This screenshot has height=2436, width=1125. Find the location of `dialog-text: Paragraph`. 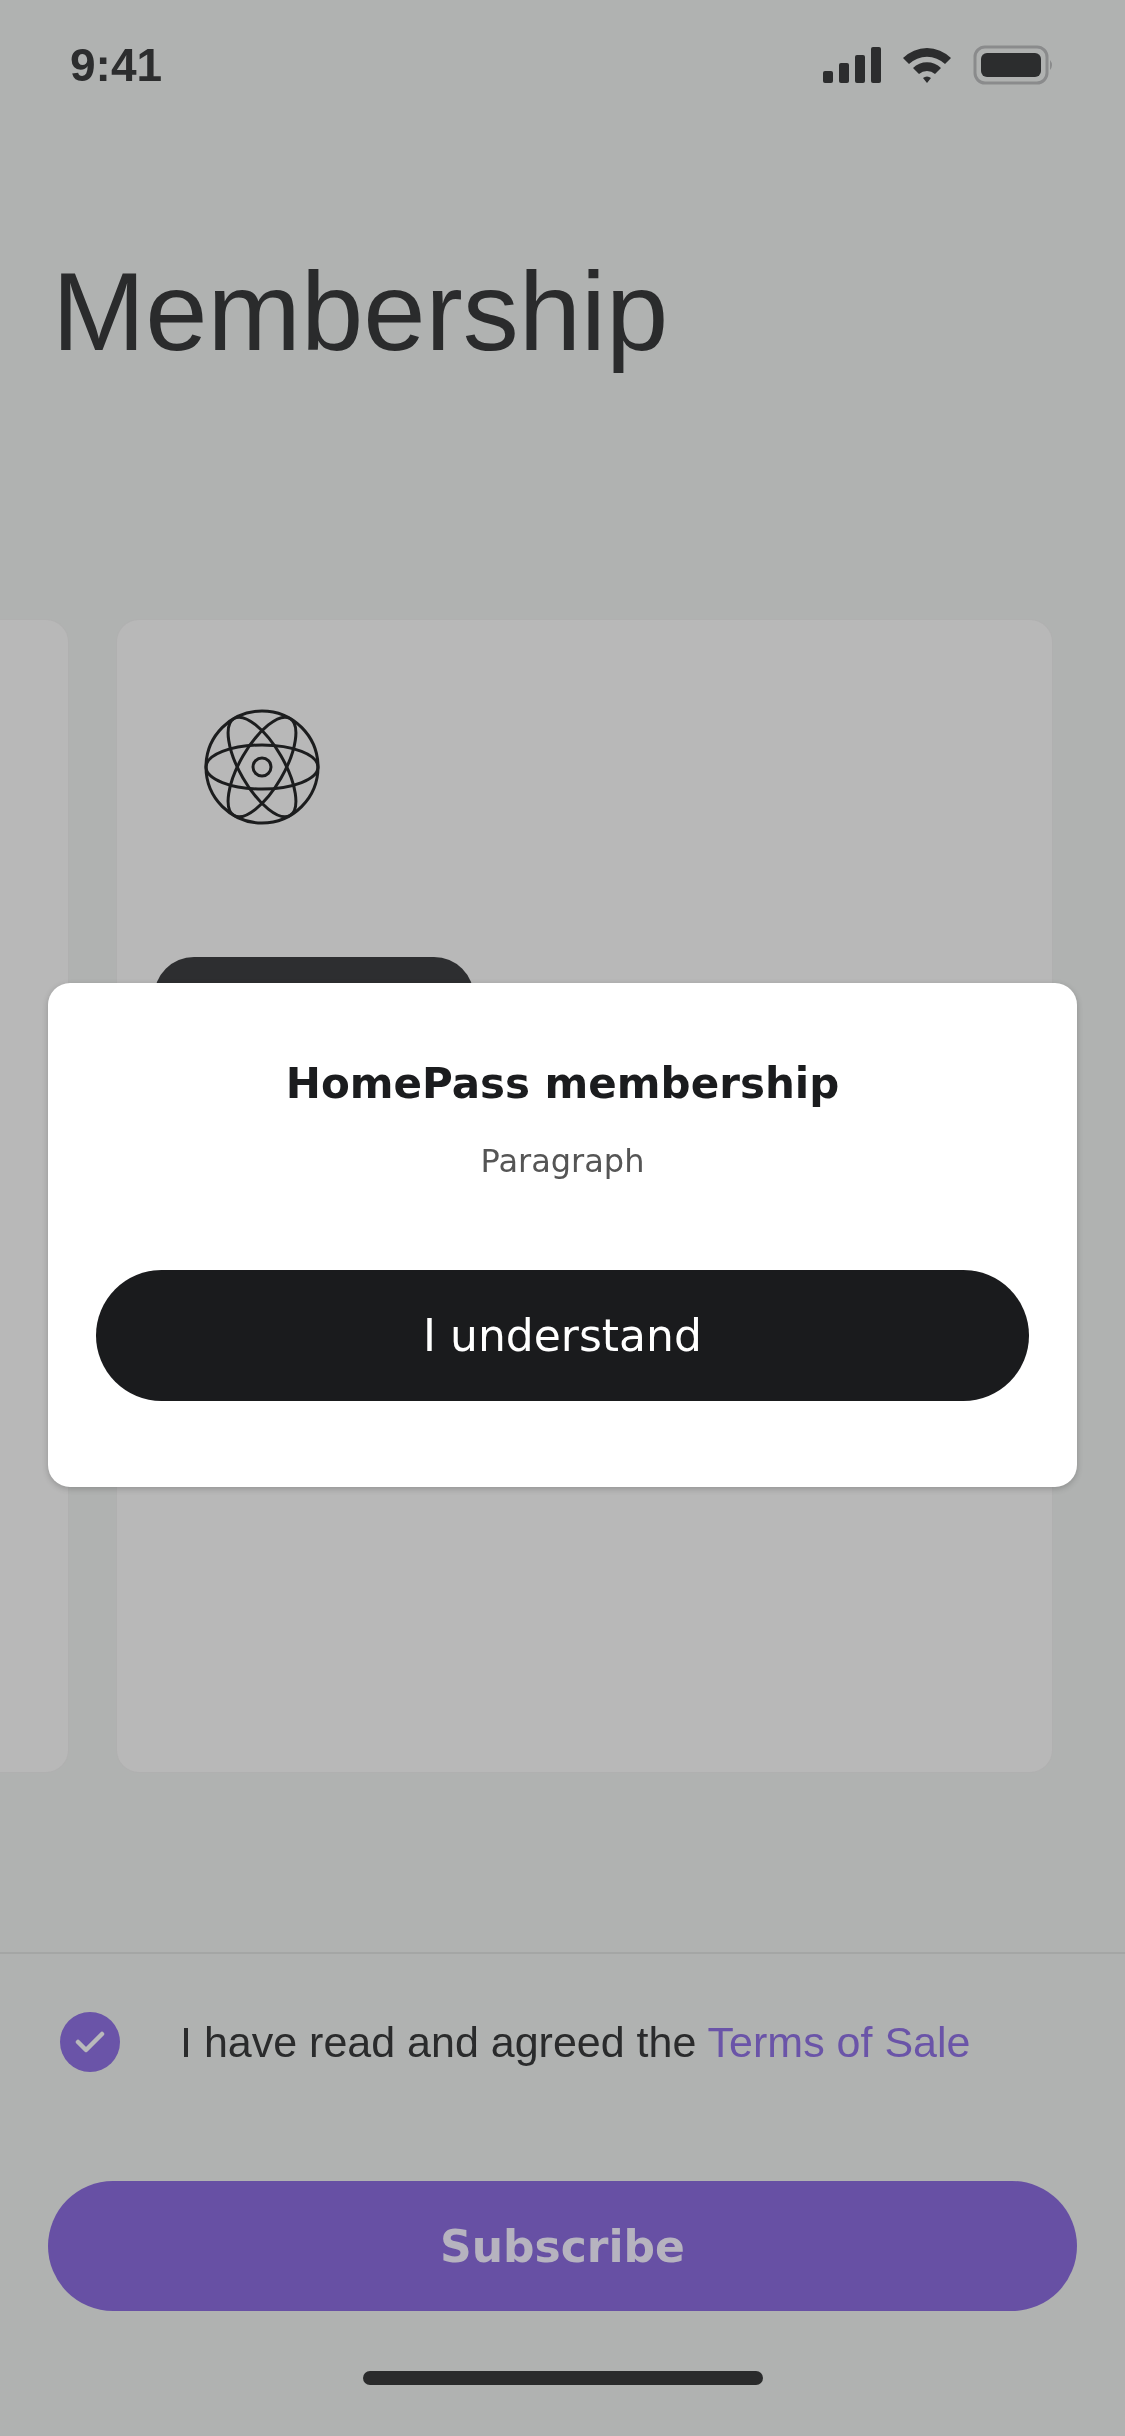

dialog-text: Paragraph is located at coordinates (562, 1161).